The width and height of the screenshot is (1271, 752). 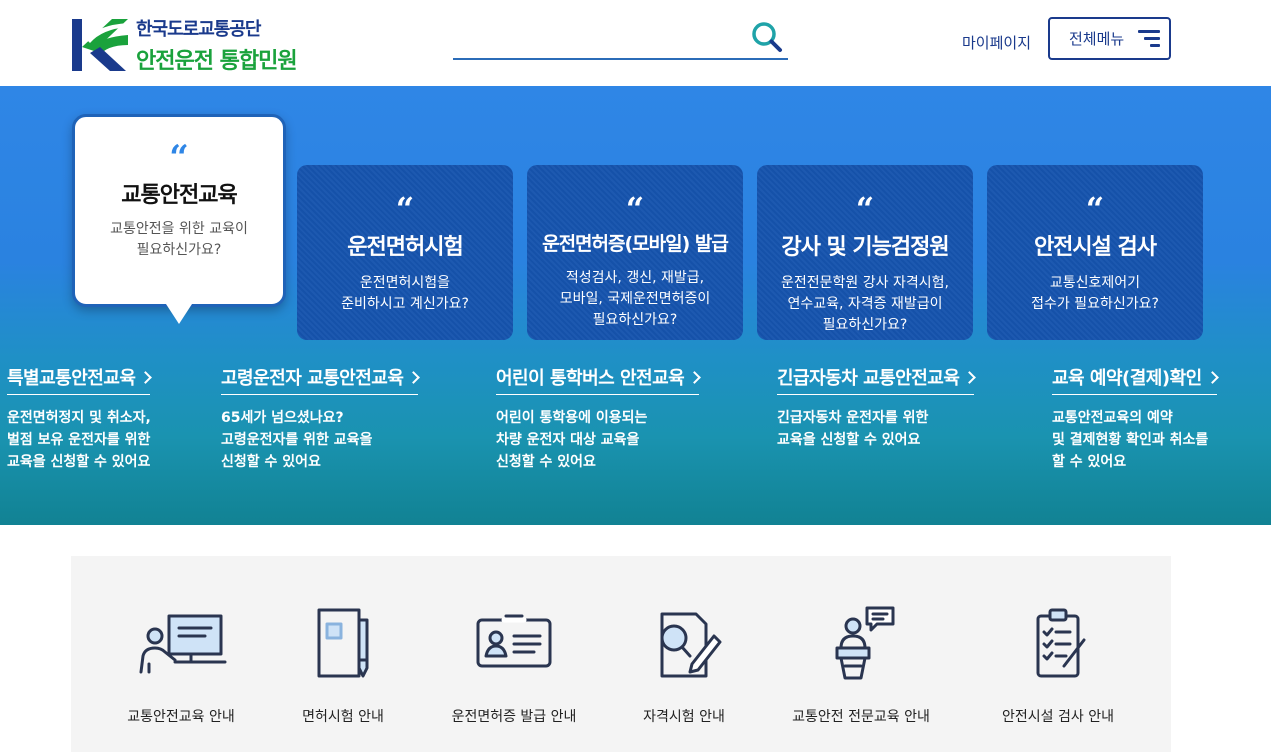 I want to click on link-desc: 65세가 넘으셨나요? 고령운전자를 위한 교육을 신청할 수 있어요, so click(x=319, y=440).